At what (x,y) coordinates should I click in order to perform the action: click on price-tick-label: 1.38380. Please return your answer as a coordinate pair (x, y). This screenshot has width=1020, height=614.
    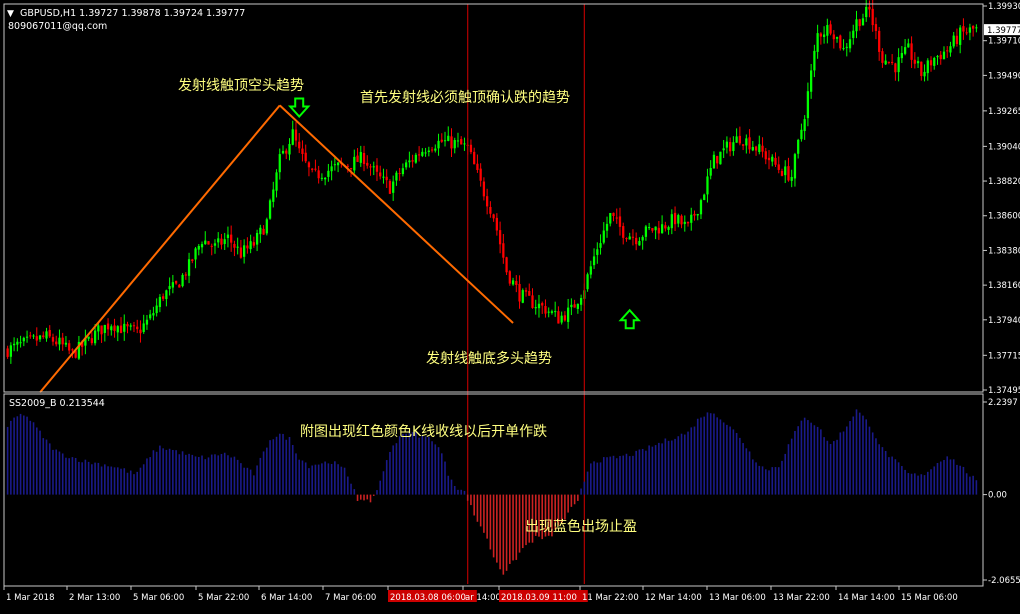
    Looking at the image, I should click on (1004, 251).